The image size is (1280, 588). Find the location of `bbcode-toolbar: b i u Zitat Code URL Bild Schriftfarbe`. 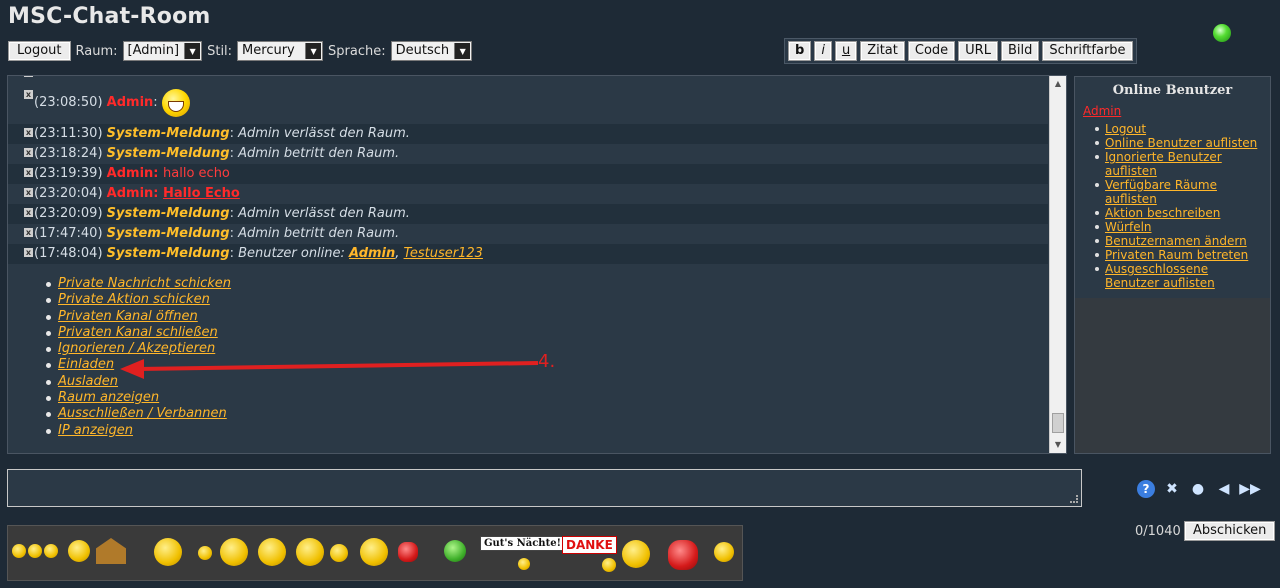

bbcode-toolbar: b i u Zitat Code URL Bild Schriftfarbe is located at coordinates (960, 51).